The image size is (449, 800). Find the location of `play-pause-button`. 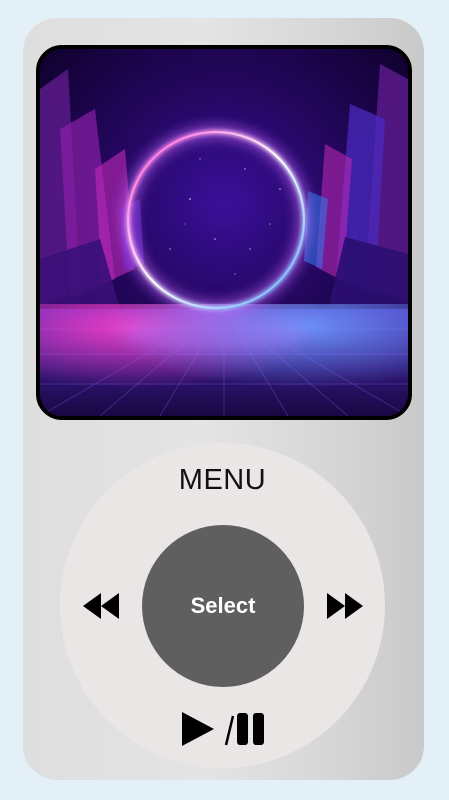

play-pause-button is located at coordinates (224, 729).